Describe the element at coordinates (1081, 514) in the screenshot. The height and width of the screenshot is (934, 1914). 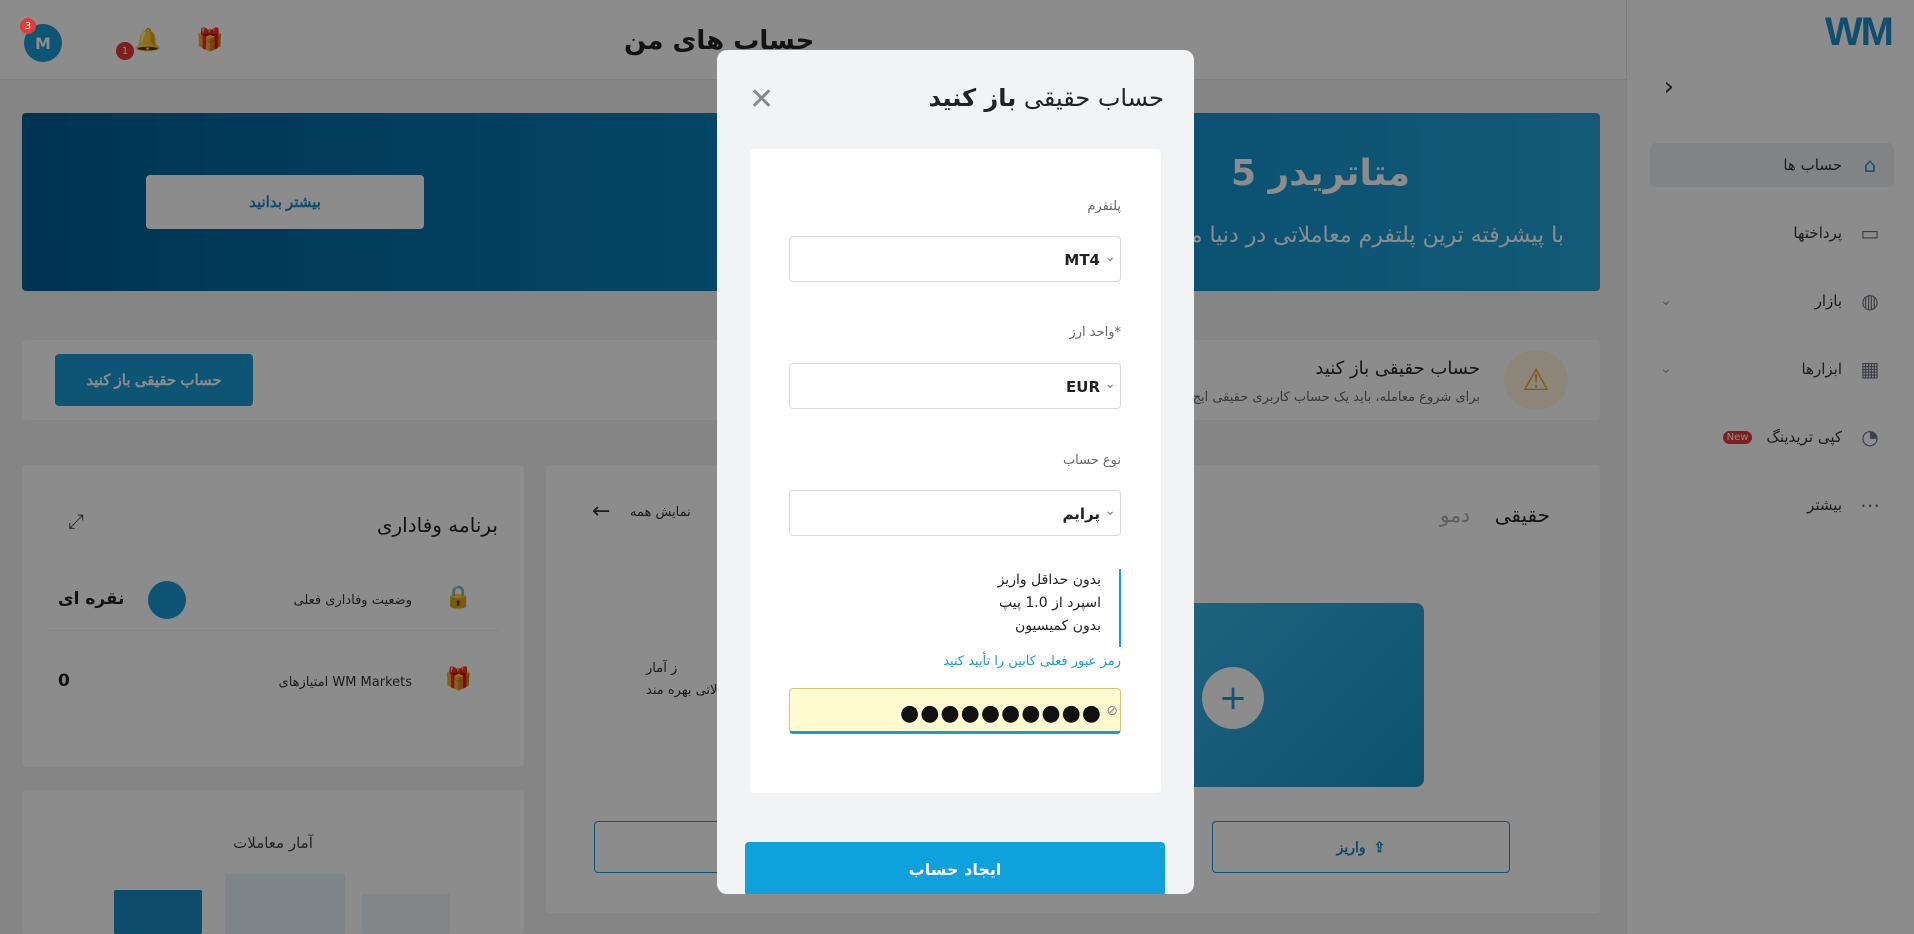
I see `account-type-value: پرایم` at that location.